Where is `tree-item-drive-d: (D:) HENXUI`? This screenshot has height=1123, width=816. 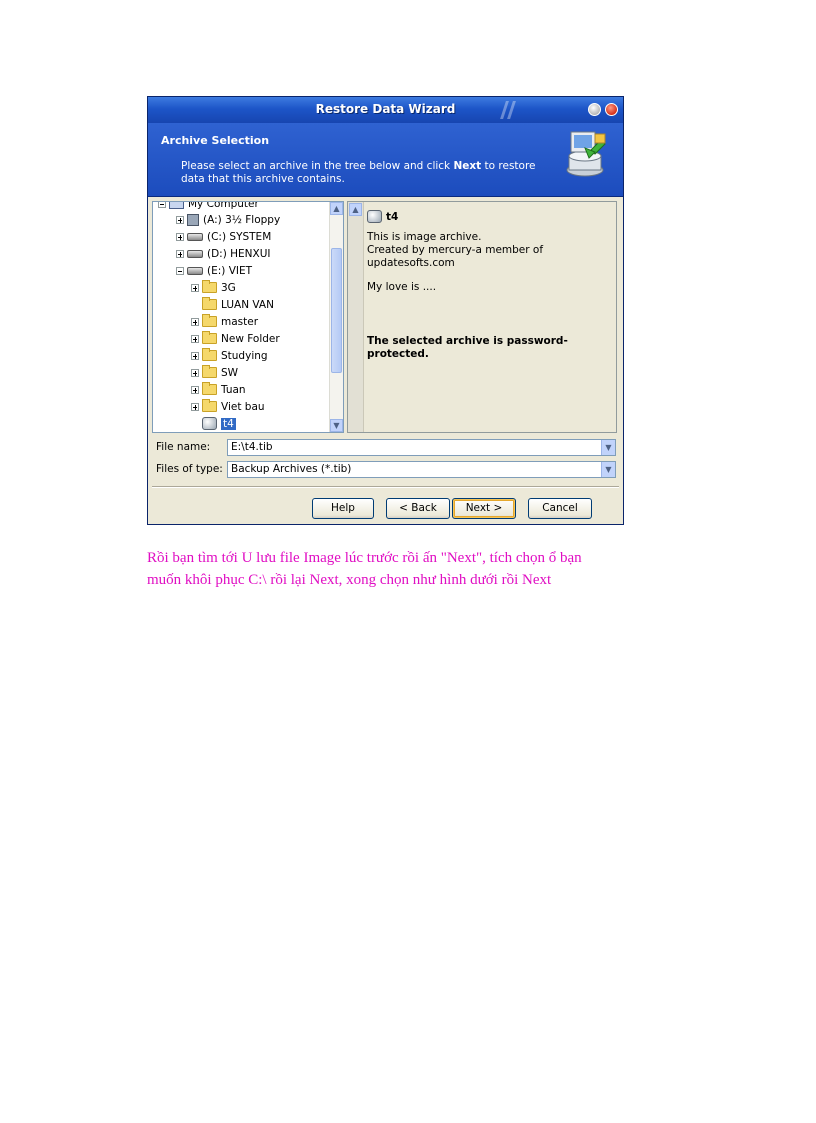
tree-item-drive-d: (D:) HENXUI is located at coordinates (223, 253).